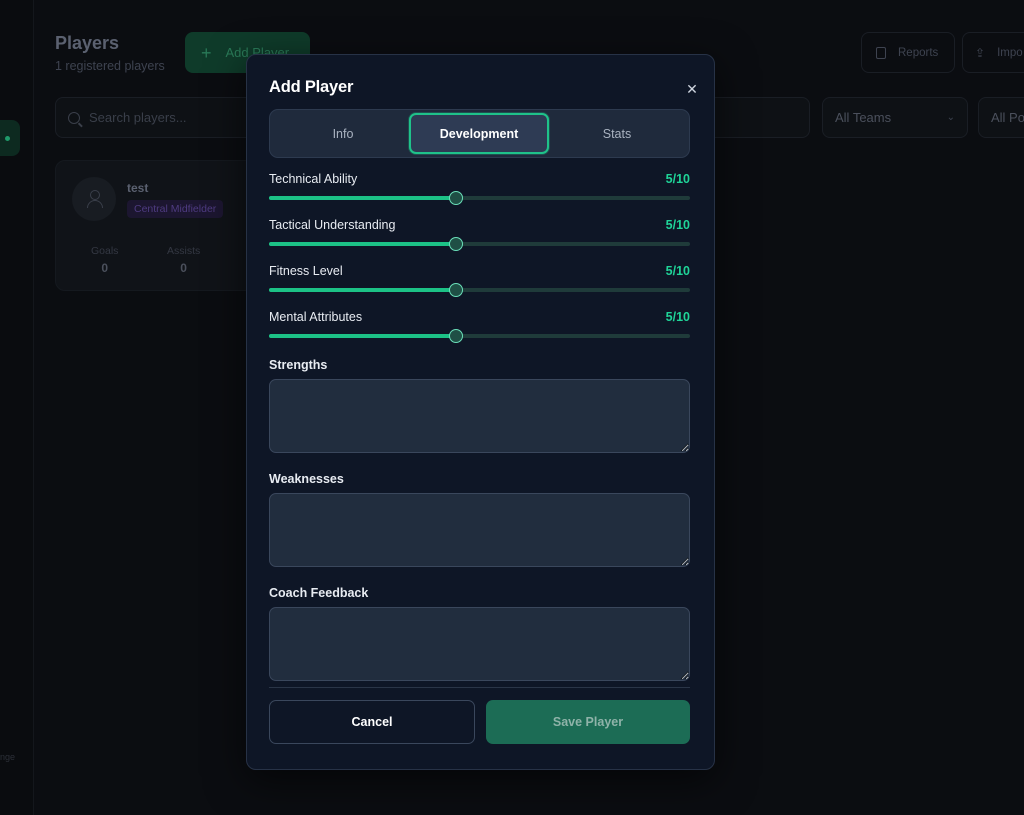 The height and width of the screenshot is (815, 1024). Describe the element at coordinates (8, 757) in the screenshot. I see `sidebar-footer-text: nge` at that location.